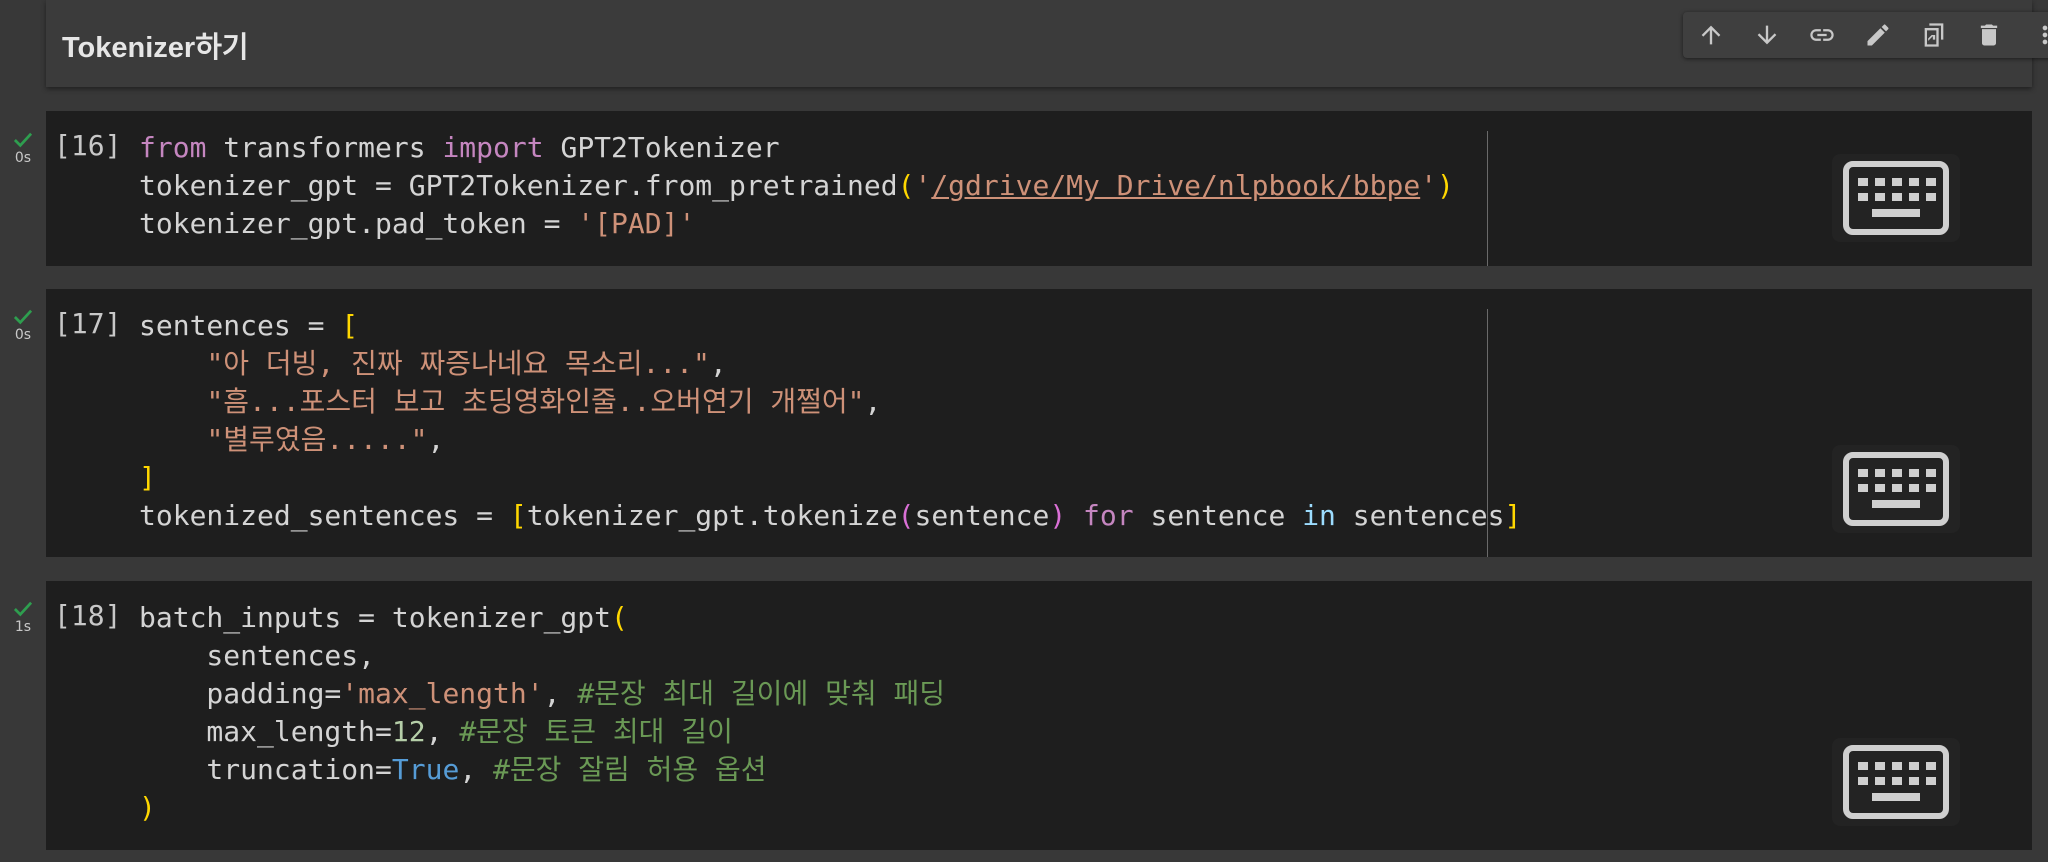 This screenshot has height=862, width=2048. I want to click on mirror-icon, so click(1933, 35).